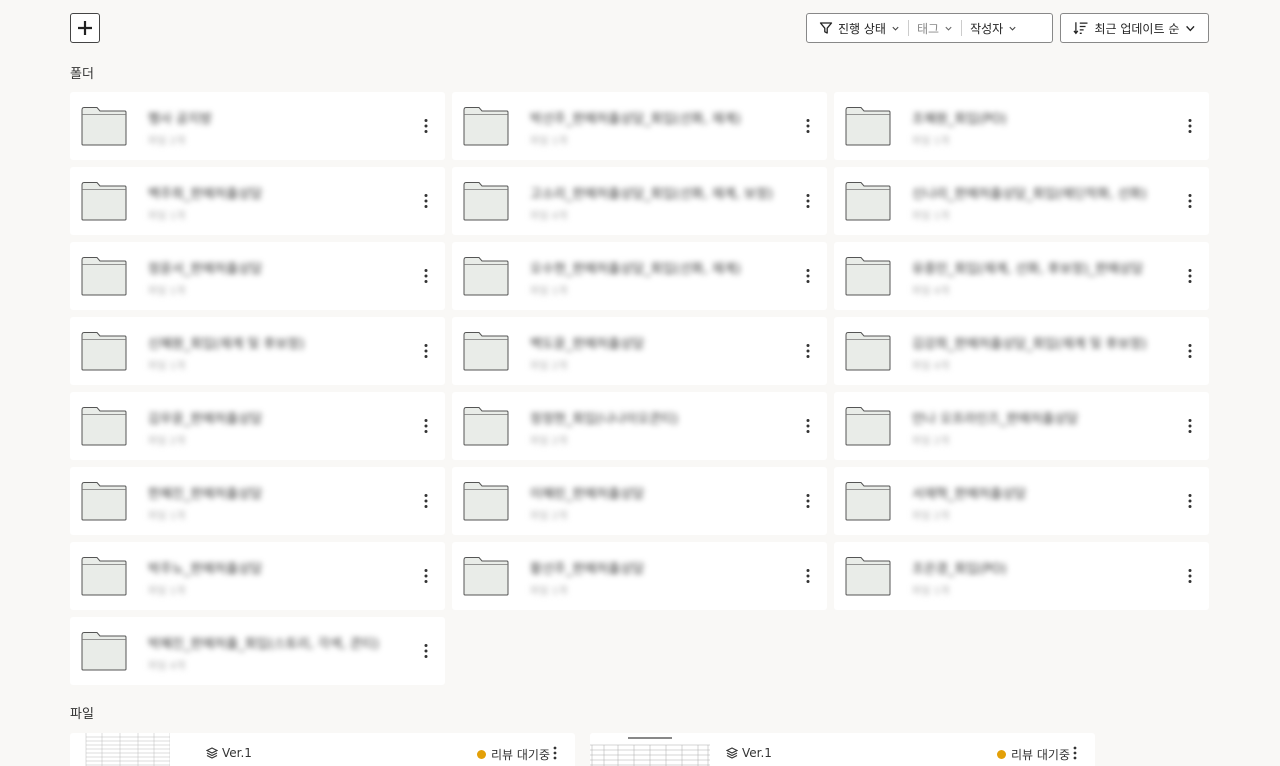 The height and width of the screenshot is (766, 1280). I want to click on folder-card: 안나 오프라인즈_판매처출상담 파일 2개, so click(1021, 426).